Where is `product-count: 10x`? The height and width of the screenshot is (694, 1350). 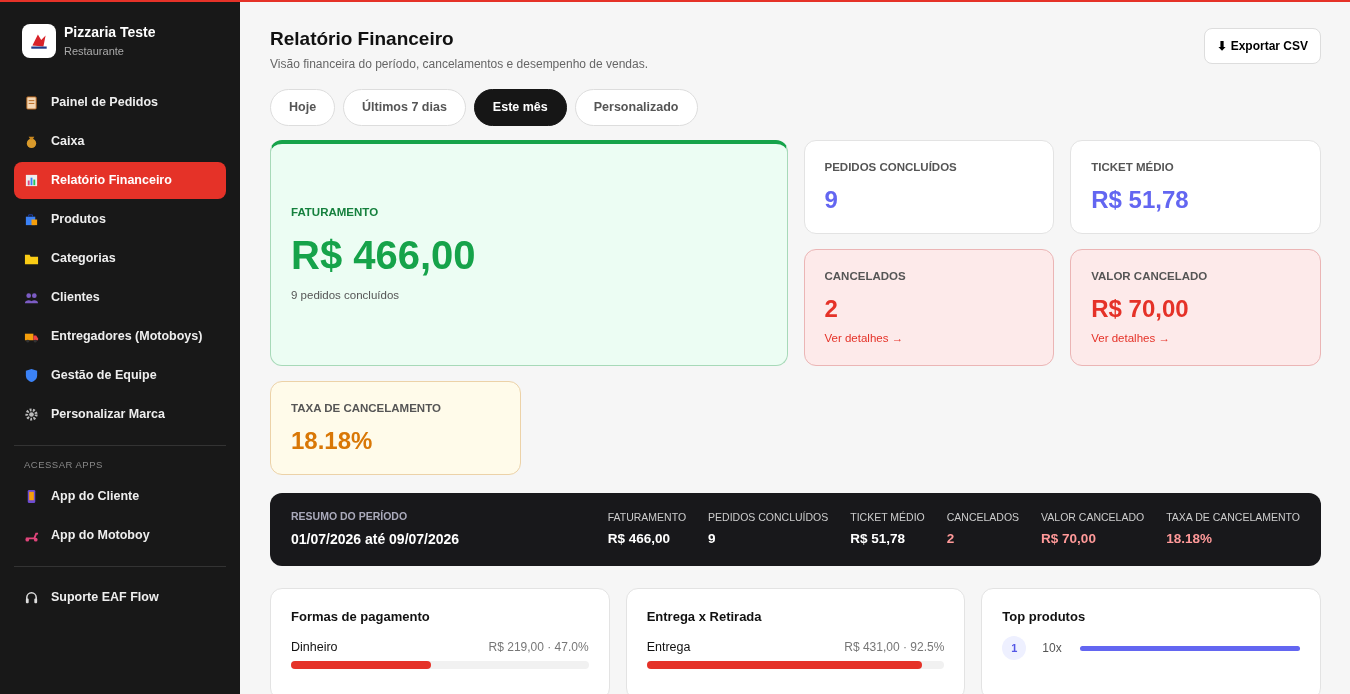 product-count: 10x is located at coordinates (1052, 649).